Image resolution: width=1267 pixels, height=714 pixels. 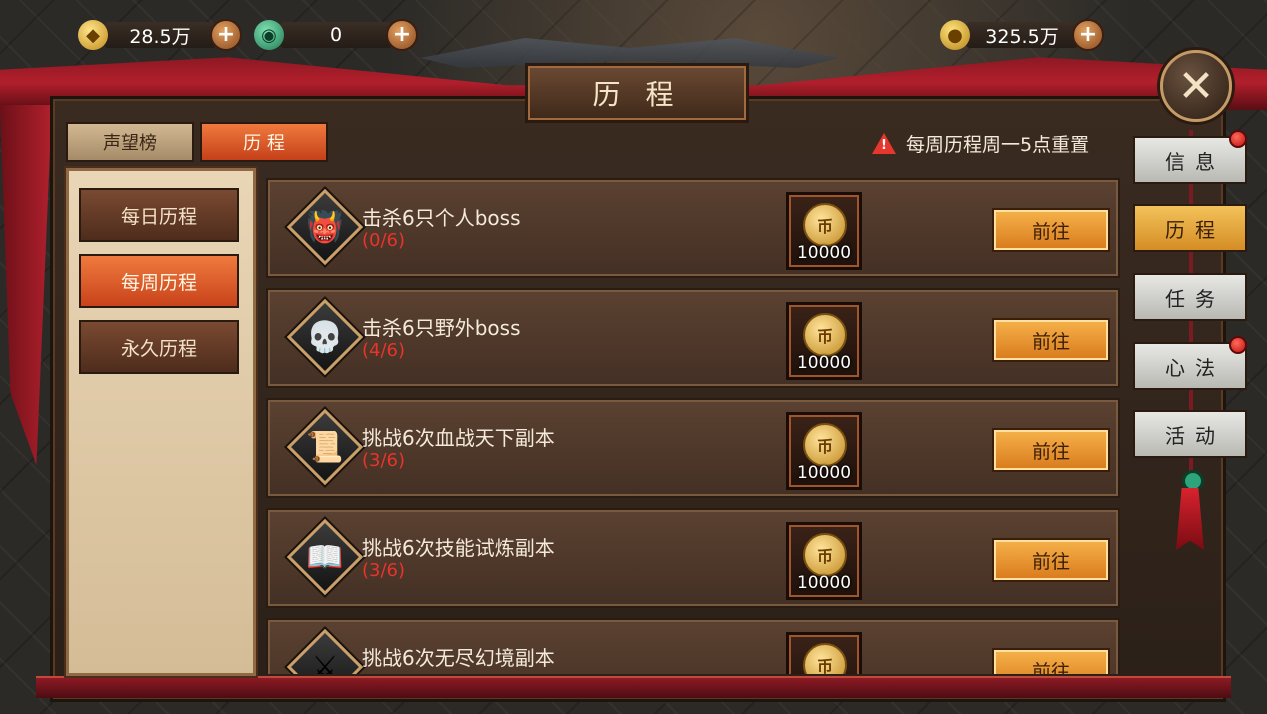 What do you see at coordinates (884, 143) in the screenshot?
I see `warning-icon: !` at bounding box center [884, 143].